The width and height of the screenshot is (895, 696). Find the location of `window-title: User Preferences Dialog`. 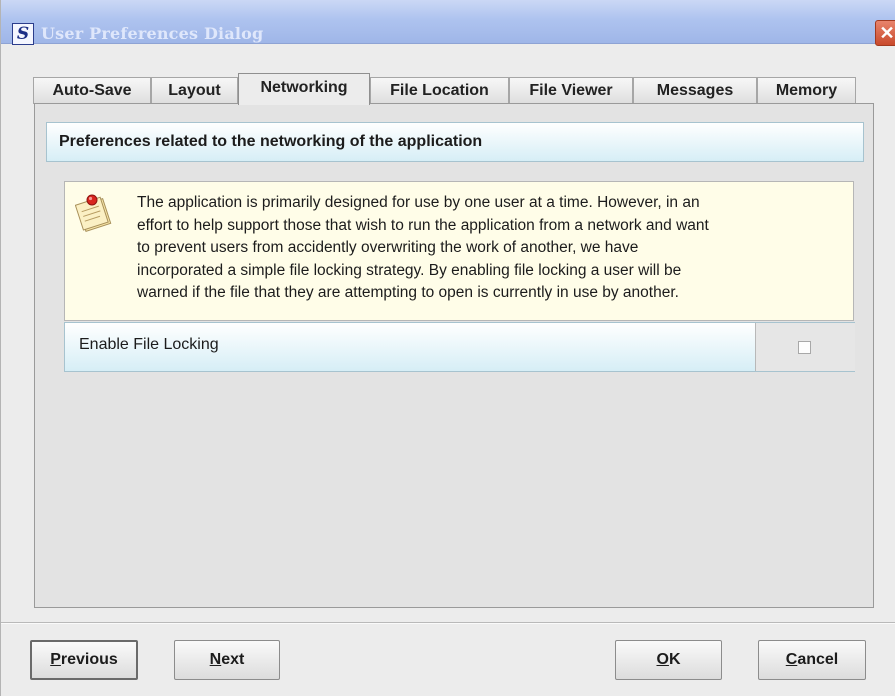

window-title: User Preferences Dialog is located at coordinates (152, 33).